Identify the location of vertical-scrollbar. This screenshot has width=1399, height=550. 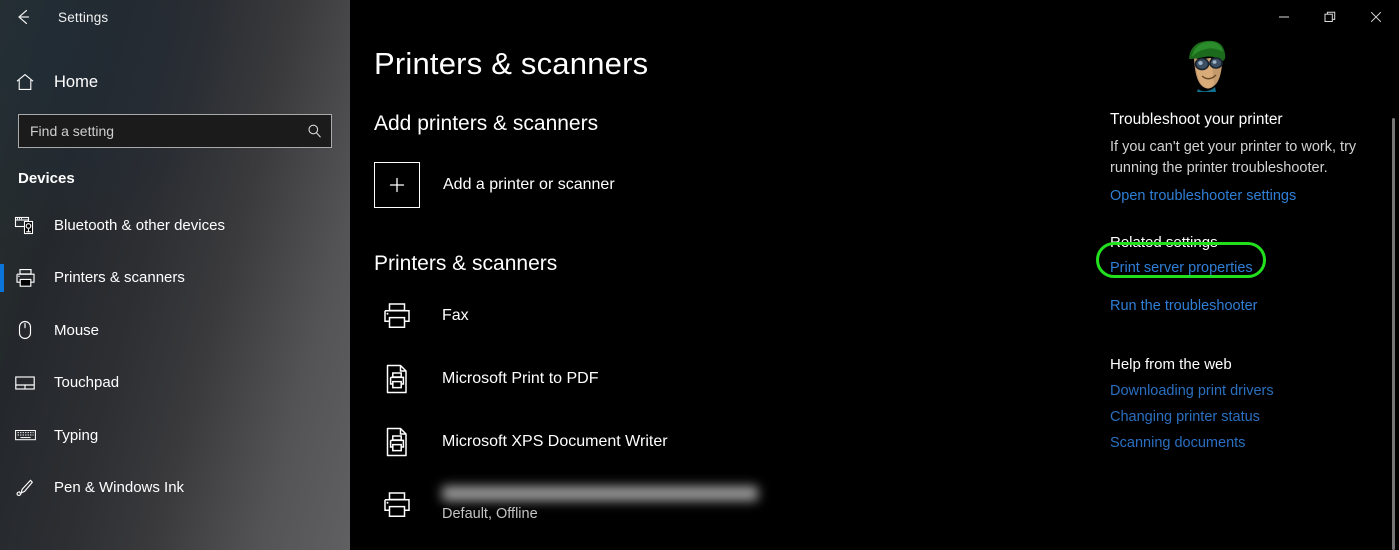
(1393, 334).